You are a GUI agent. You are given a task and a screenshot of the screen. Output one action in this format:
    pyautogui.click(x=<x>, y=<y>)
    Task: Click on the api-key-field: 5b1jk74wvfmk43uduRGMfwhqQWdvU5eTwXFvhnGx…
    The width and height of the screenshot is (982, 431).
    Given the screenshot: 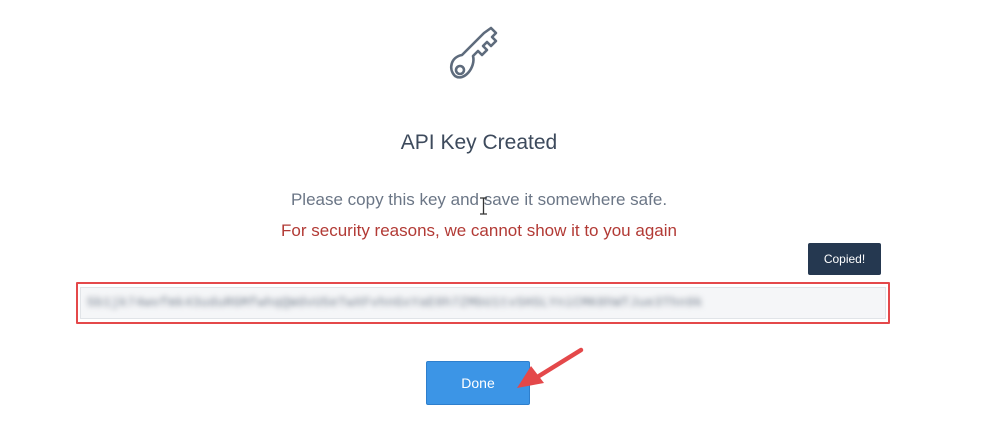 What is the action you would take?
    pyautogui.click(x=483, y=303)
    